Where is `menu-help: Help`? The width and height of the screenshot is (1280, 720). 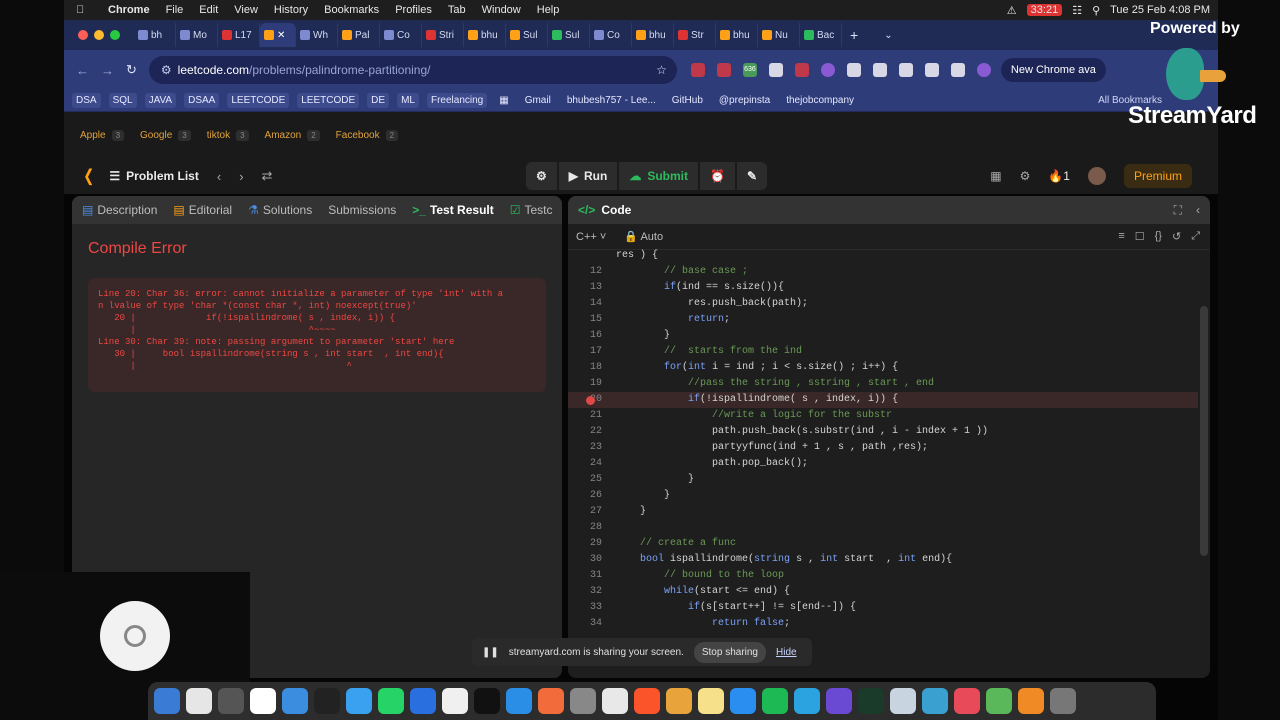
menu-help: Help is located at coordinates (548, 10).